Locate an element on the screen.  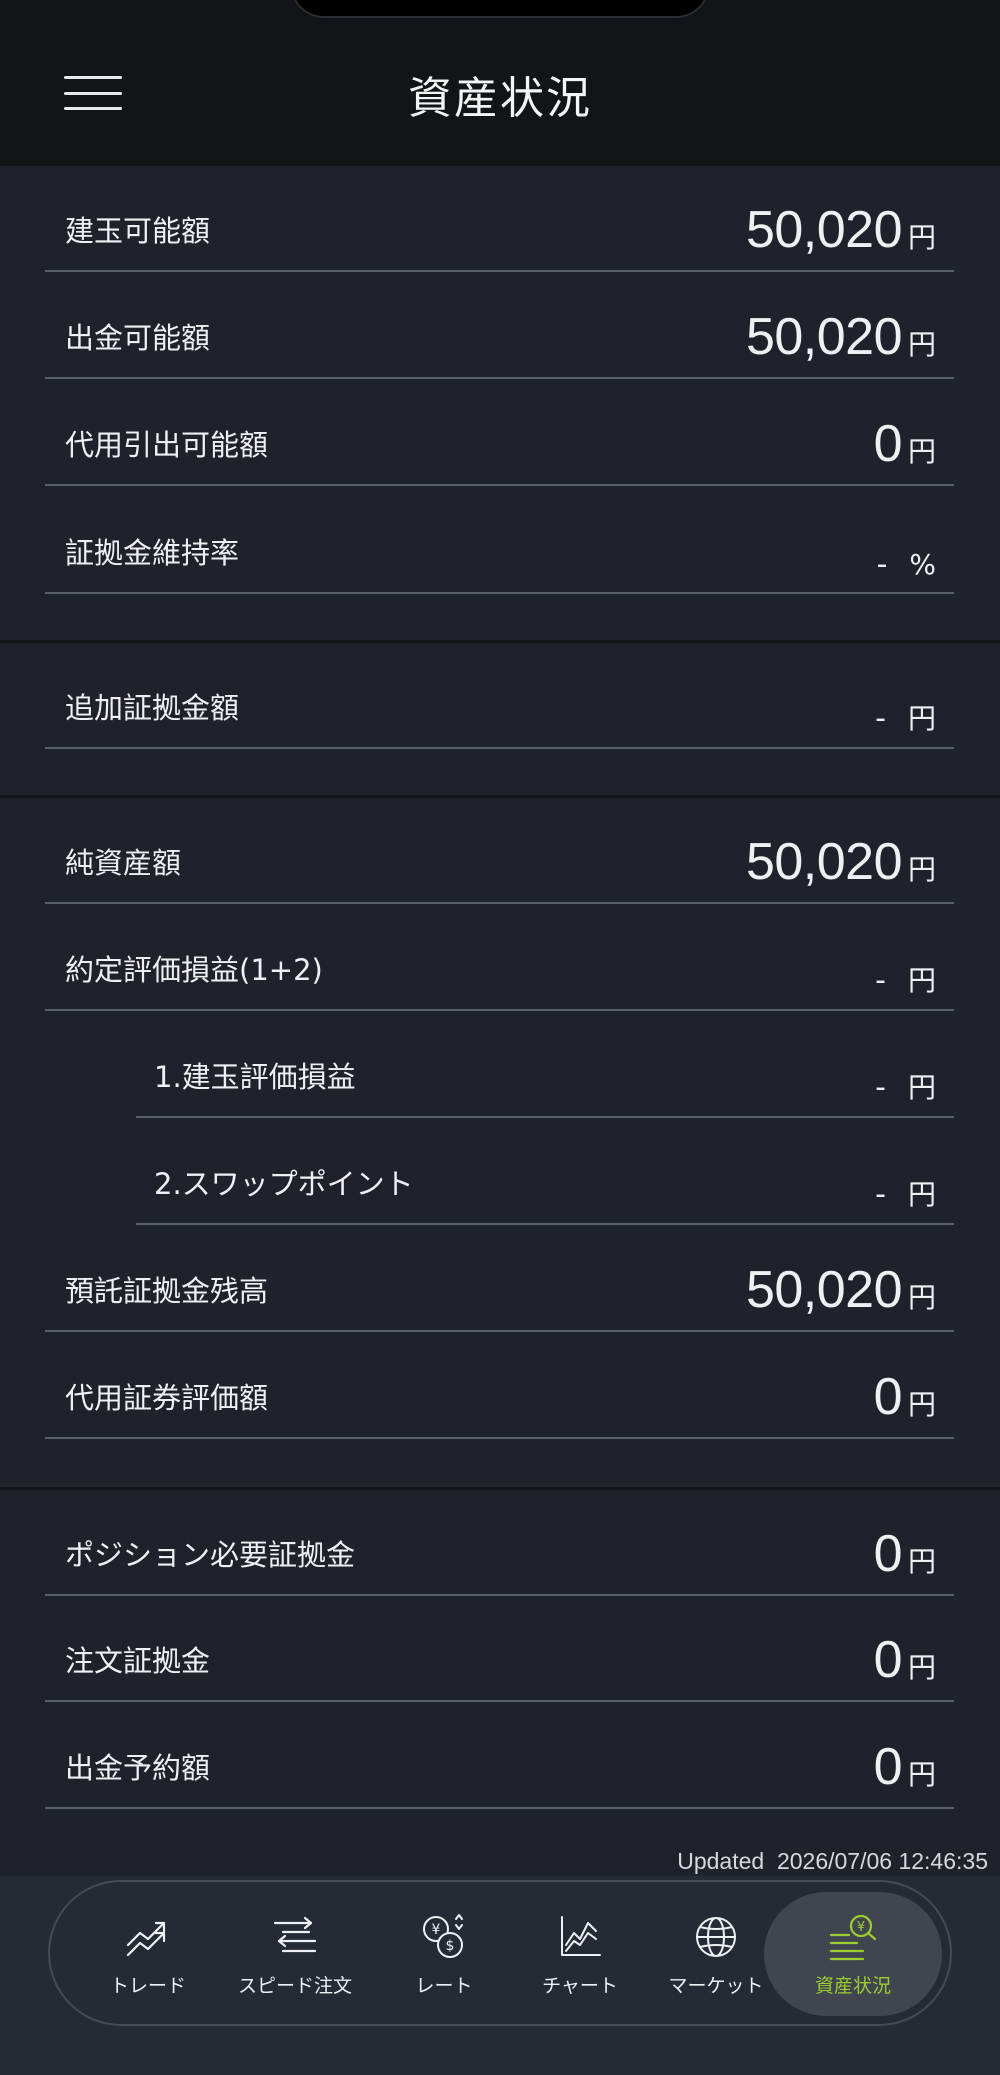
tab-label: チャート is located at coordinates (580, 1985).